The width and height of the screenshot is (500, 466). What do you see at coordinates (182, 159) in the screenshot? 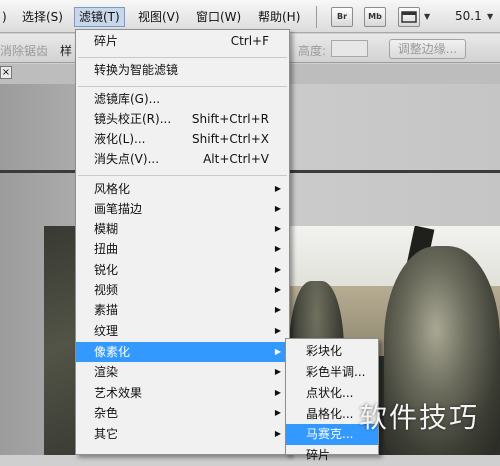
I see `menu-item-vanishing-point: 消失点(V)... Alt+Ctrl+V` at bounding box center [182, 159].